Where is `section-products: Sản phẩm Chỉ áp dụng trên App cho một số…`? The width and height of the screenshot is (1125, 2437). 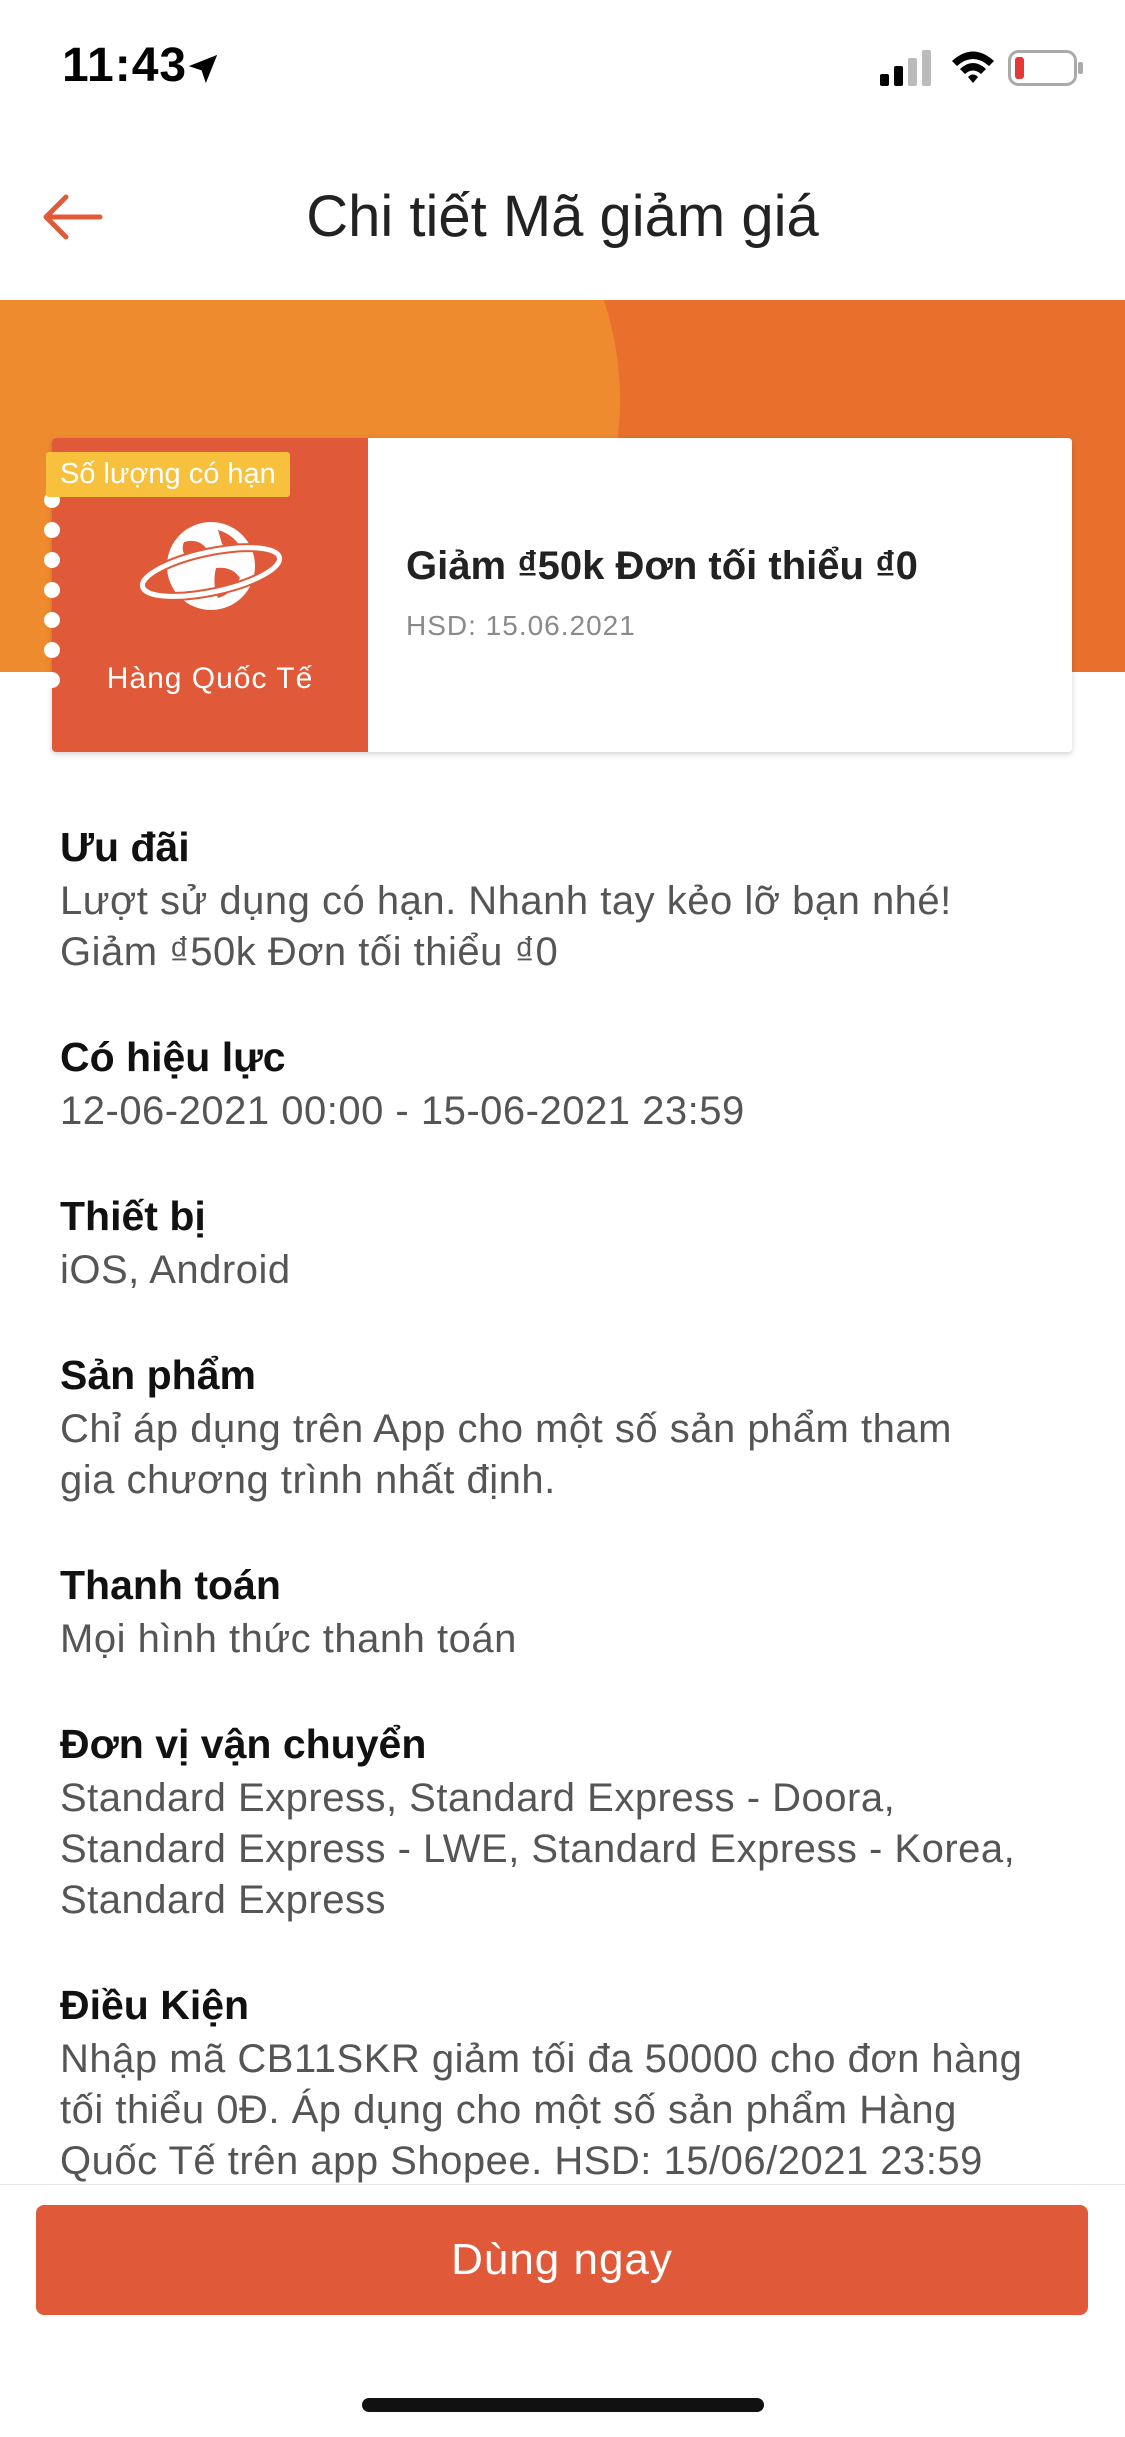
section-products: Sản phẩm Chỉ áp dụng trên App cho một số… is located at coordinates (565, 1426).